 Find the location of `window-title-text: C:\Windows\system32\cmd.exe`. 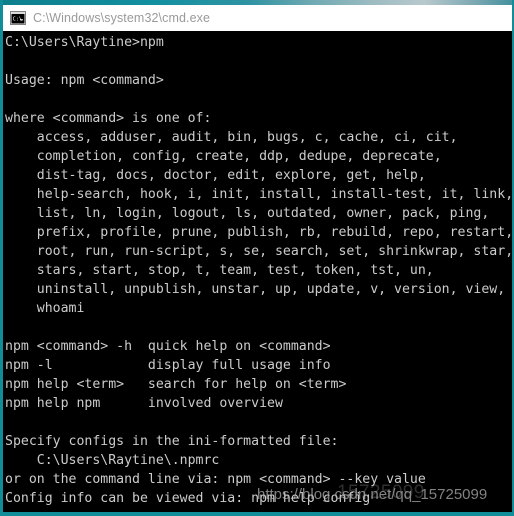

window-title-text: C:\Windows\system32\cmd.exe is located at coordinates (122, 18).